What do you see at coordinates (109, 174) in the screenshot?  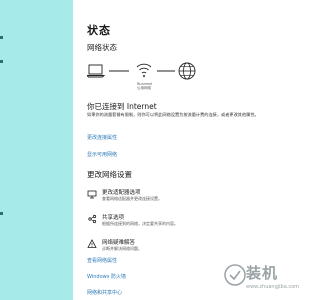 I see `change-settings-heading: 更改网络设置` at bounding box center [109, 174].